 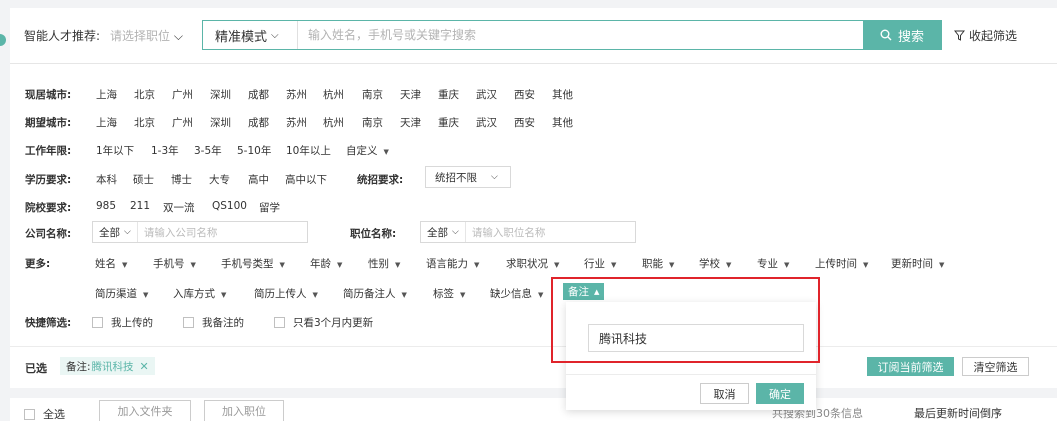 What do you see at coordinates (286, 293) in the screenshot?
I see `more-filter-dropdown: 简历上传人 ▼` at bounding box center [286, 293].